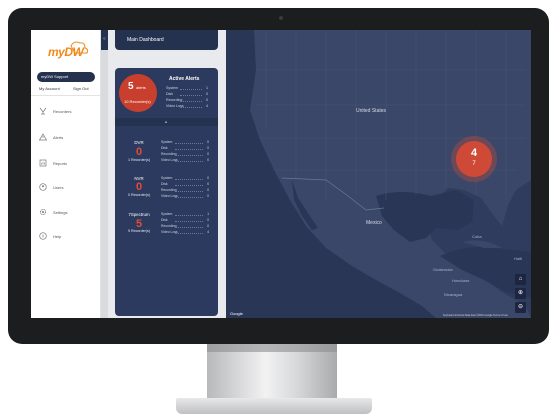  I want to click on group-recorders-dvr: 1 Recorder(s), so click(139, 160).